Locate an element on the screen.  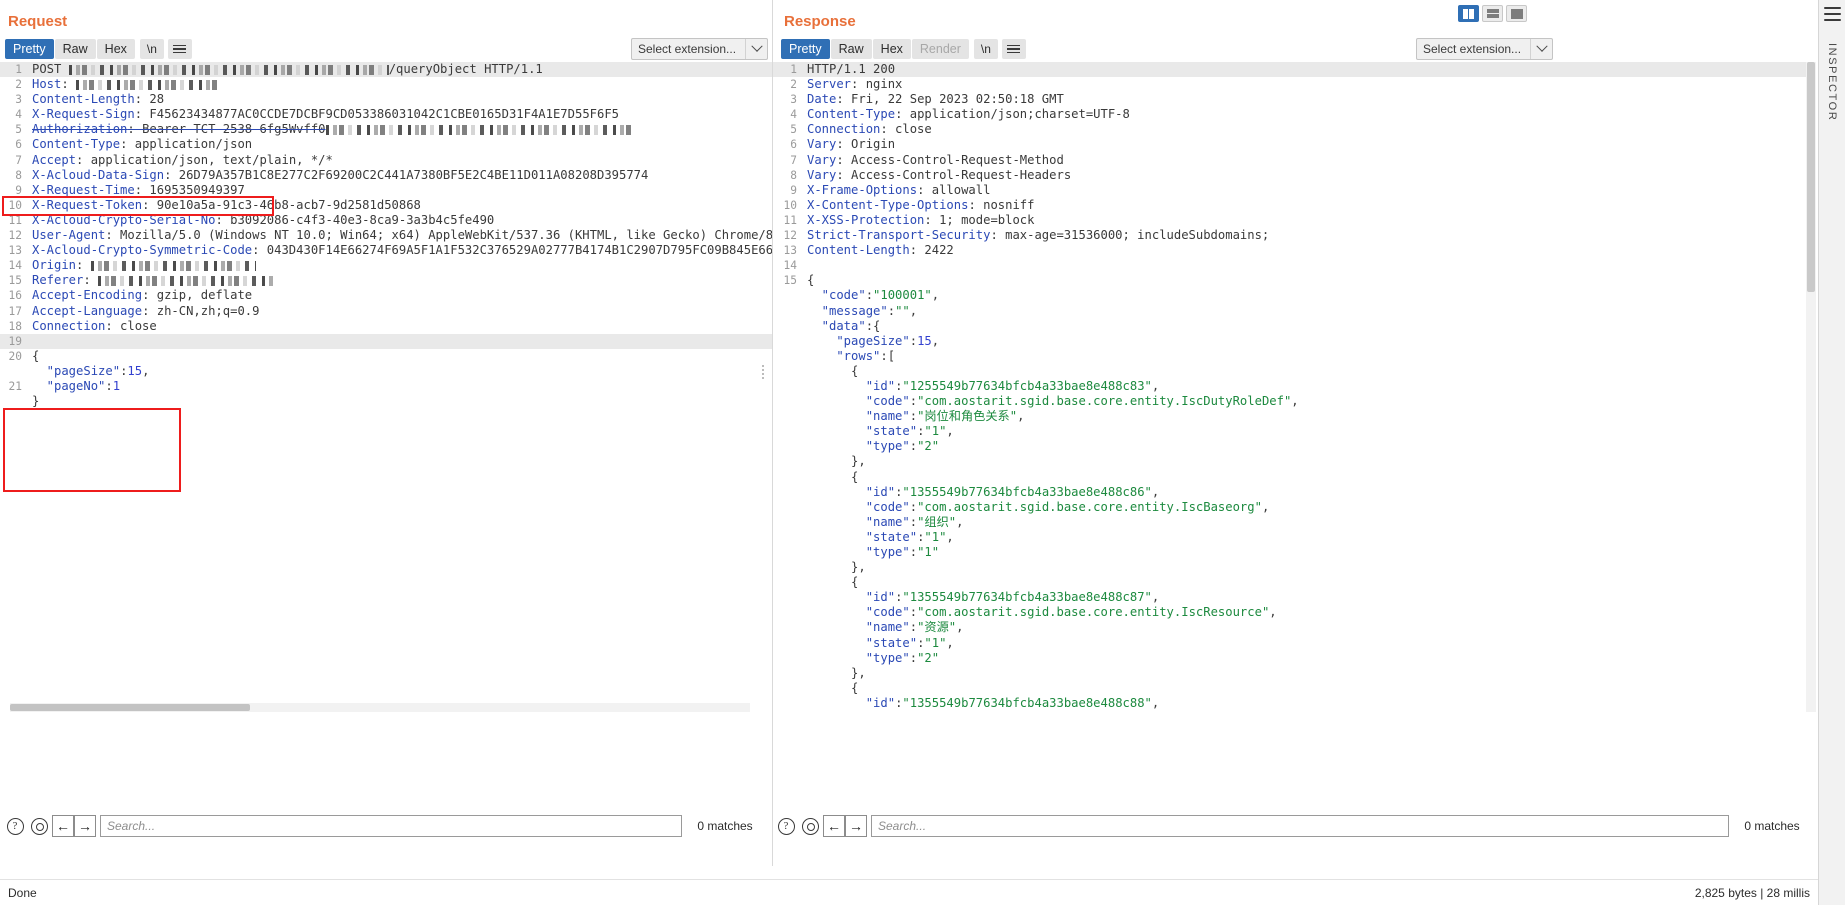
request-tab-pretty: Pretty is located at coordinates (29, 49).